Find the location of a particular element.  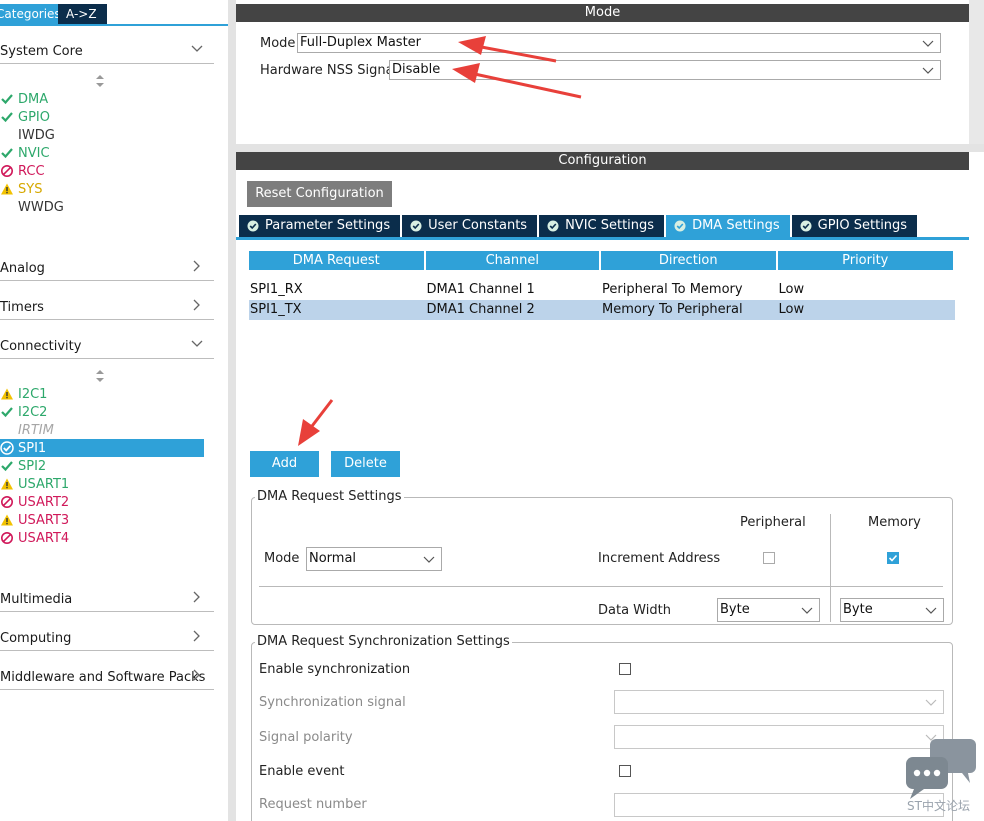

memory-width-select: Byte is located at coordinates (892, 610).